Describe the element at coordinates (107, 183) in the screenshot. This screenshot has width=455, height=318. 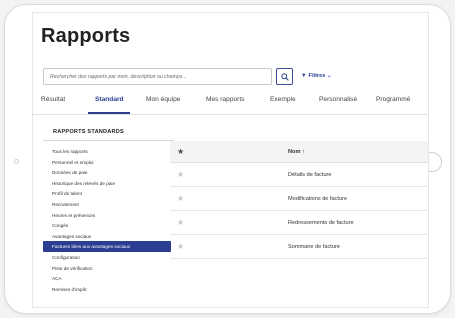
I see `sidebar-item-historique: Historique des relevés de paie` at that location.